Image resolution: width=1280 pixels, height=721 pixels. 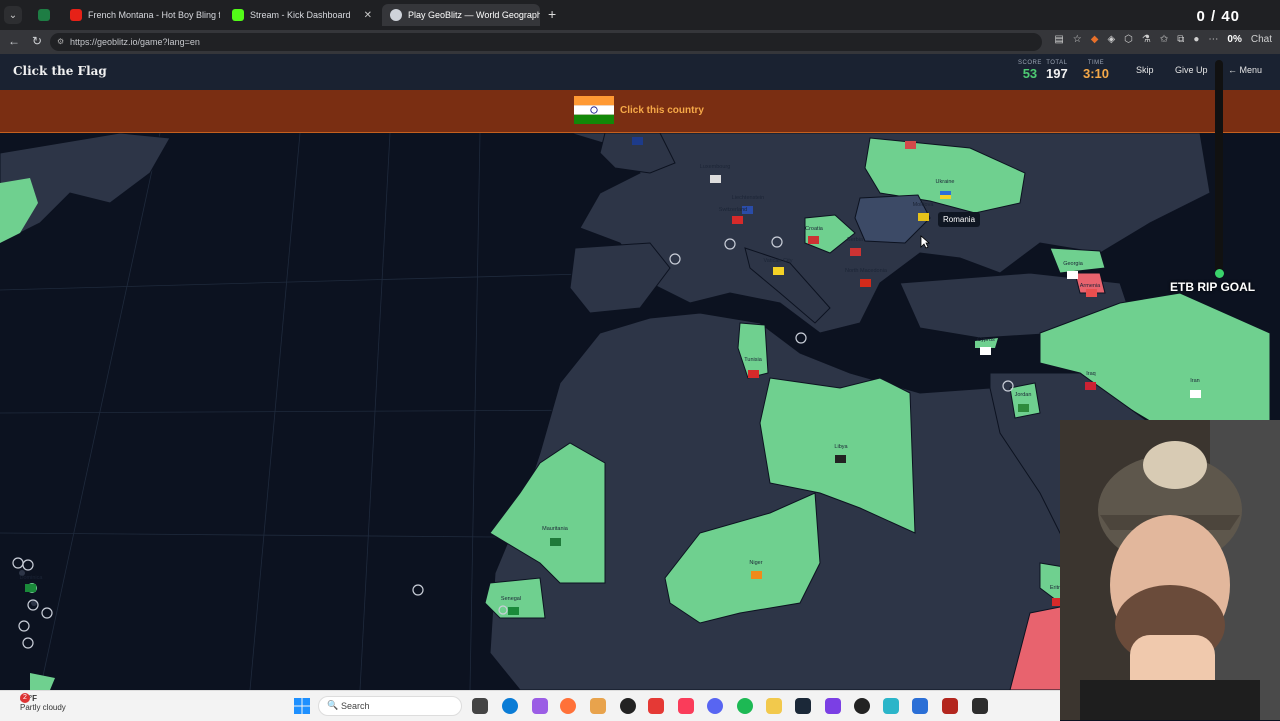 What do you see at coordinates (891, 706) in the screenshot?
I see `app-teal-icon` at bounding box center [891, 706].